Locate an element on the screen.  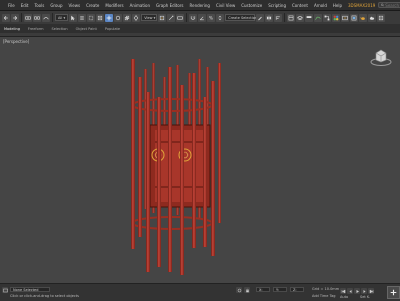
cursor-arrow-icon is located at coordinates (73, 17).